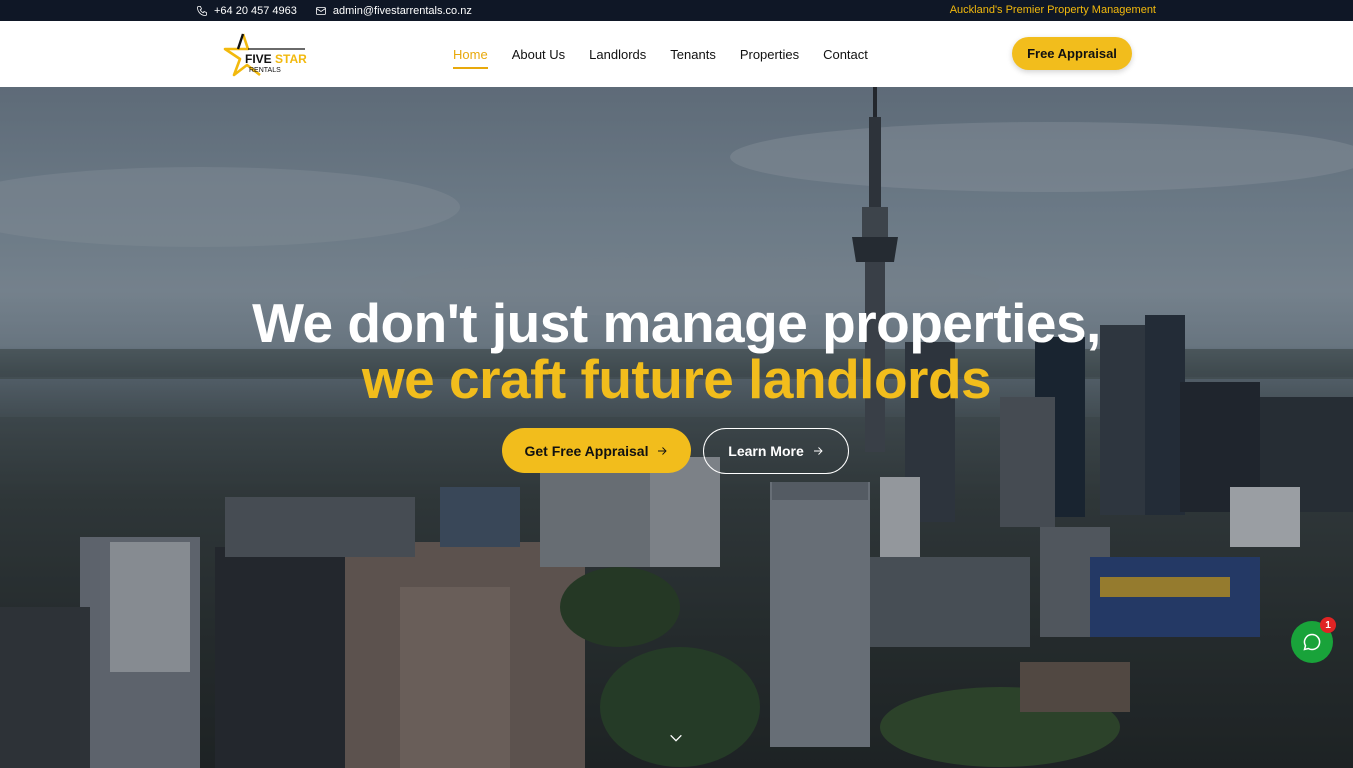 The width and height of the screenshot is (1353, 768). Describe the element at coordinates (402, 10) in the screenshot. I see `email-address: admin@fivestarrentals.co.nz` at that location.